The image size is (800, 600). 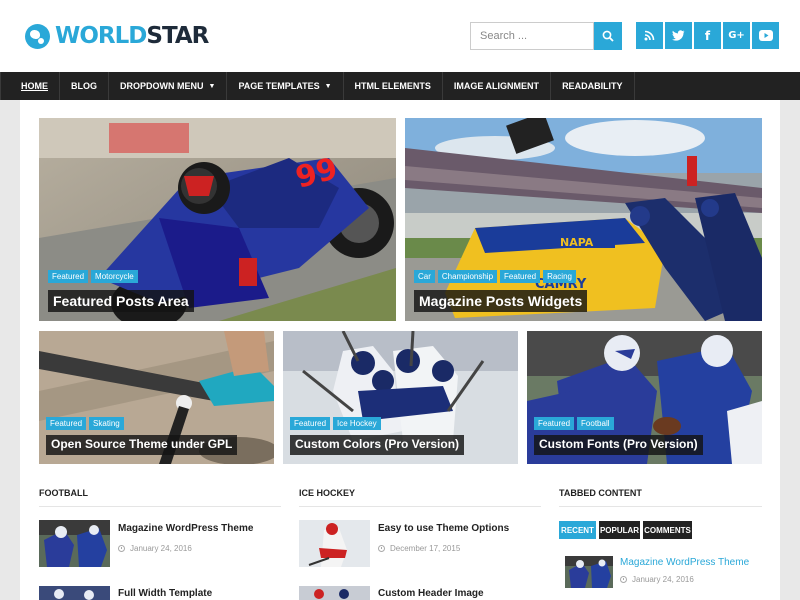 I want to click on nav-label-html-elements: HTML ELEMENTS, so click(x=392, y=86).